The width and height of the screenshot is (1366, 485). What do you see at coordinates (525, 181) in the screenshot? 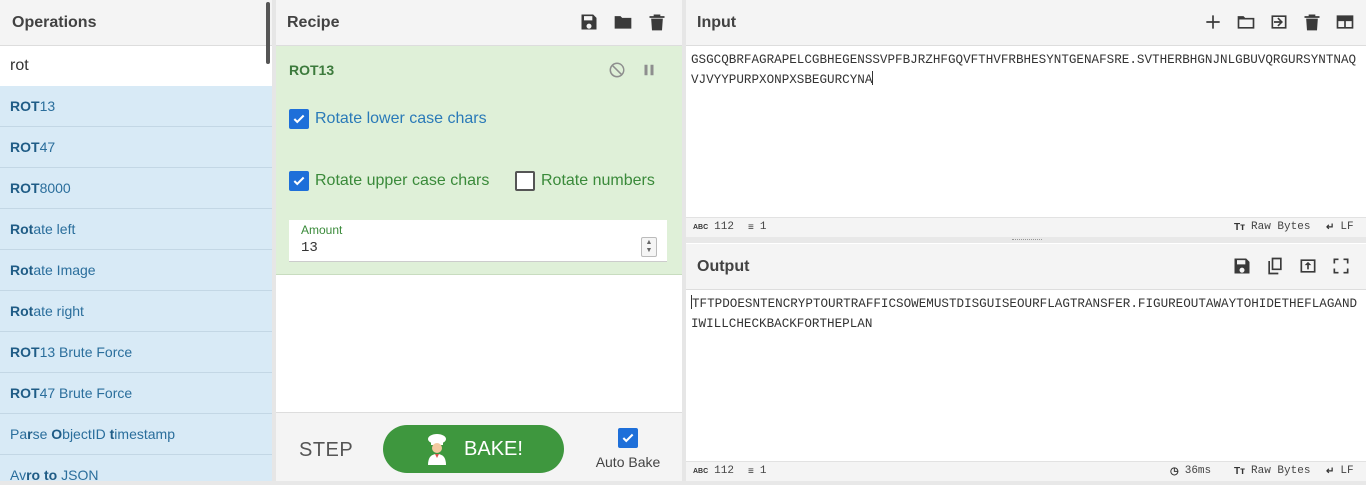
I see `checkbox-unchecked-icon` at bounding box center [525, 181].